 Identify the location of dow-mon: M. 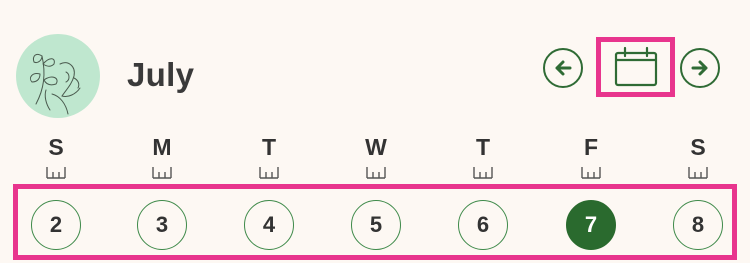
(162, 156).